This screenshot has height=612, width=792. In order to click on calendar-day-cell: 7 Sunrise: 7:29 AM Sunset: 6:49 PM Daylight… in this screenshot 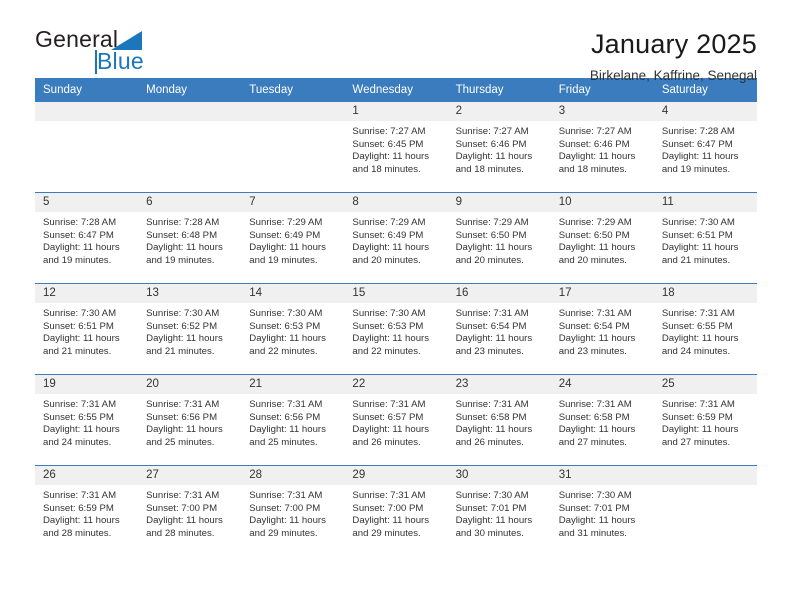, I will do `click(293, 238)`.